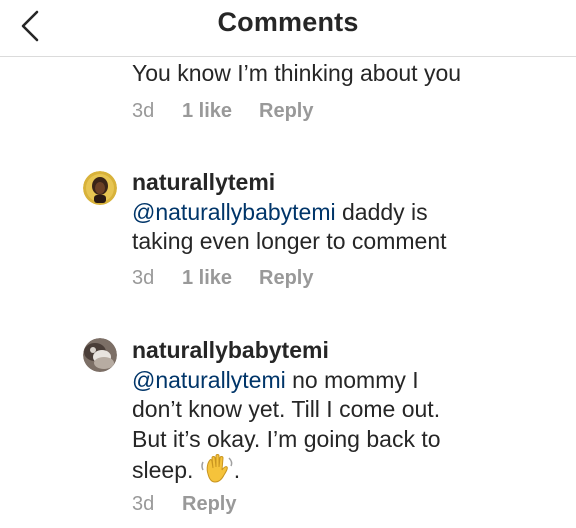 This screenshot has width=576, height=528. Describe the element at coordinates (381, 211) in the screenshot. I see `comment-body: daddy is` at that location.